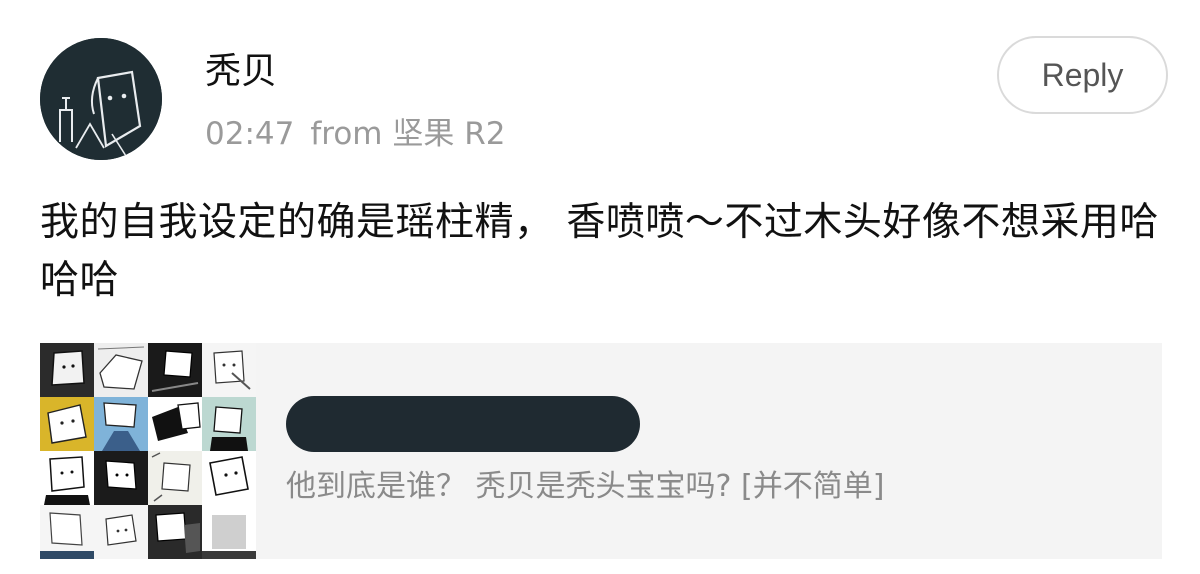 The image size is (1200, 574). I want to click on post-source: from 坚果 R2, so click(408, 134).